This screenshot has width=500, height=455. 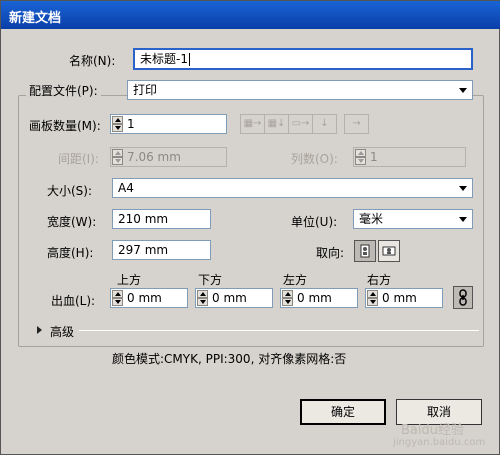 What do you see at coordinates (126, 188) in the screenshot?
I see `size-value: A4` at bounding box center [126, 188].